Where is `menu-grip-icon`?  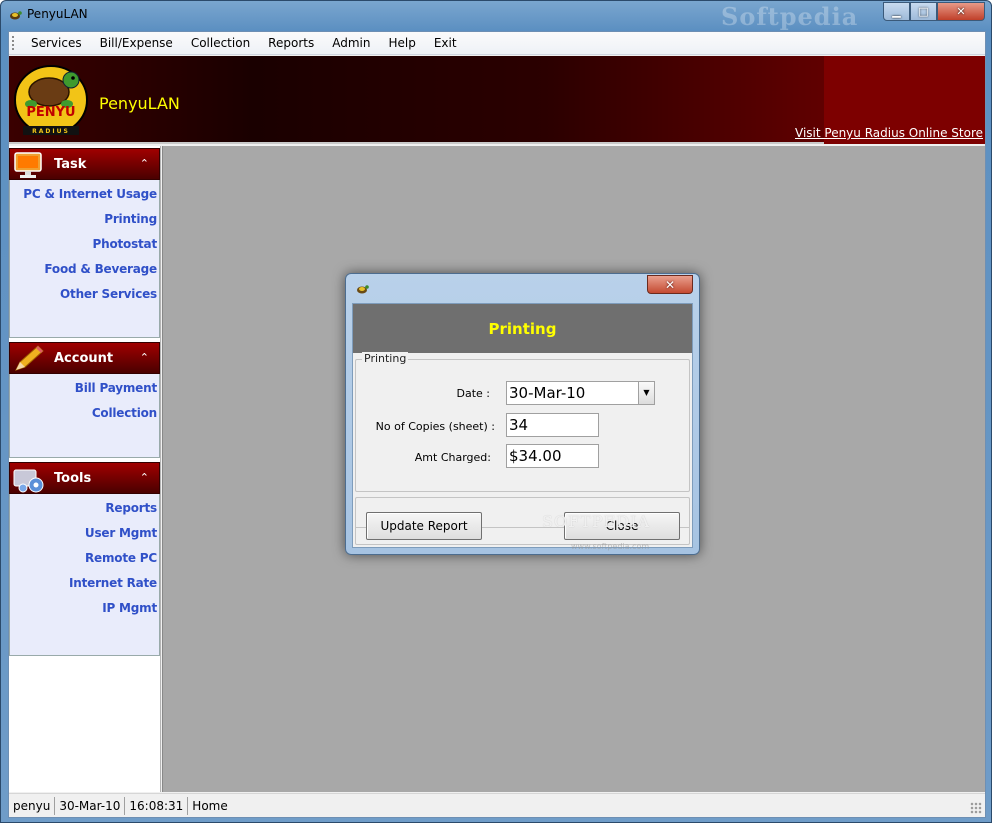
menu-grip-icon is located at coordinates (15, 43).